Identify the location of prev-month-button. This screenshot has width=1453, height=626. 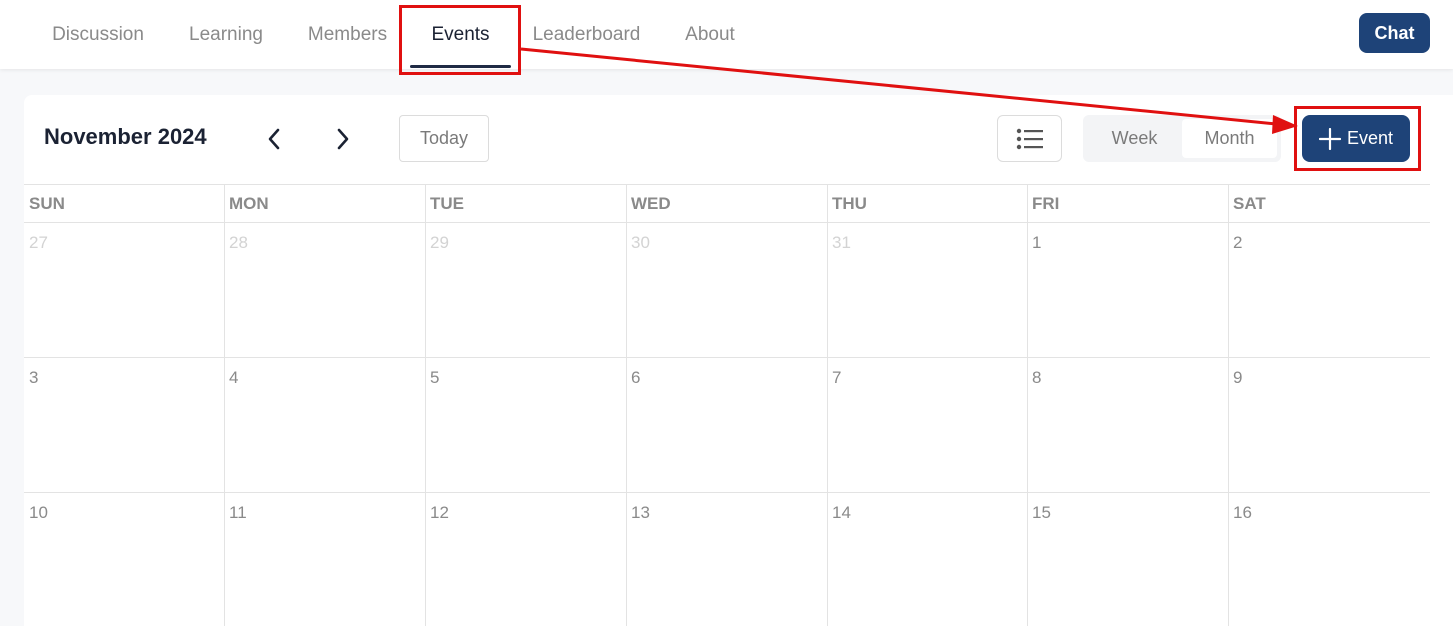
(274, 139).